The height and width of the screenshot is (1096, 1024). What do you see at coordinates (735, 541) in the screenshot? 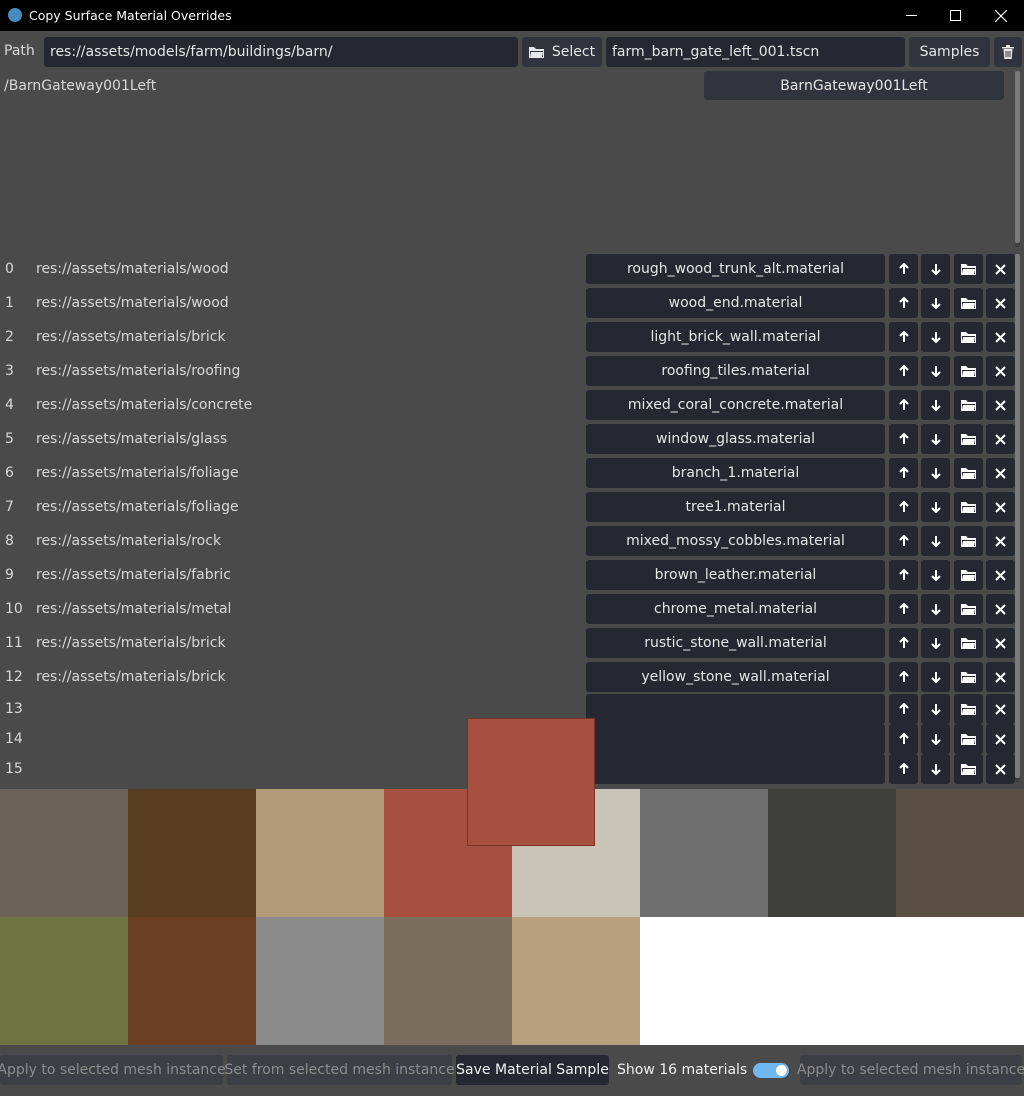
I see `material-file-button: mixed_mossy_cobbles.material` at bounding box center [735, 541].